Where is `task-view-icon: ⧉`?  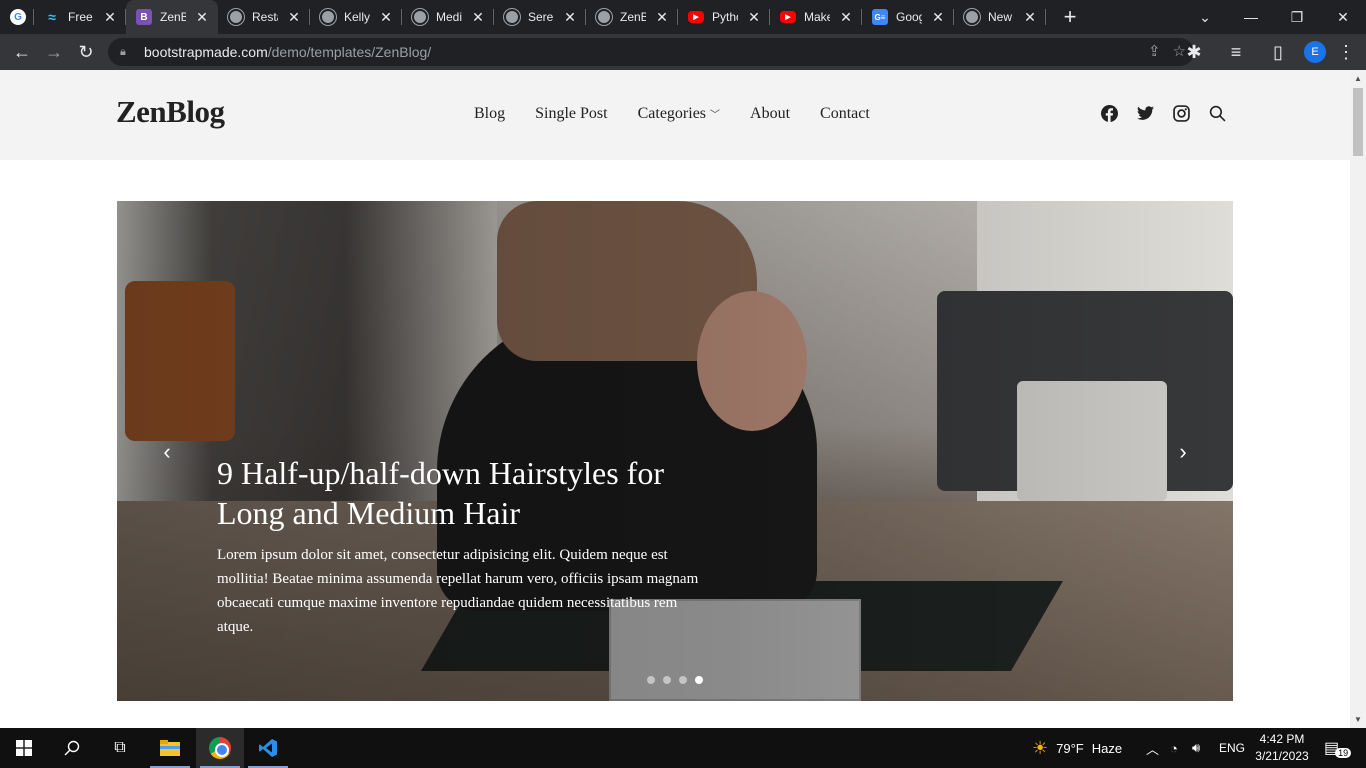
task-view-icon: ⧉ is located at coordinates (120, 748).